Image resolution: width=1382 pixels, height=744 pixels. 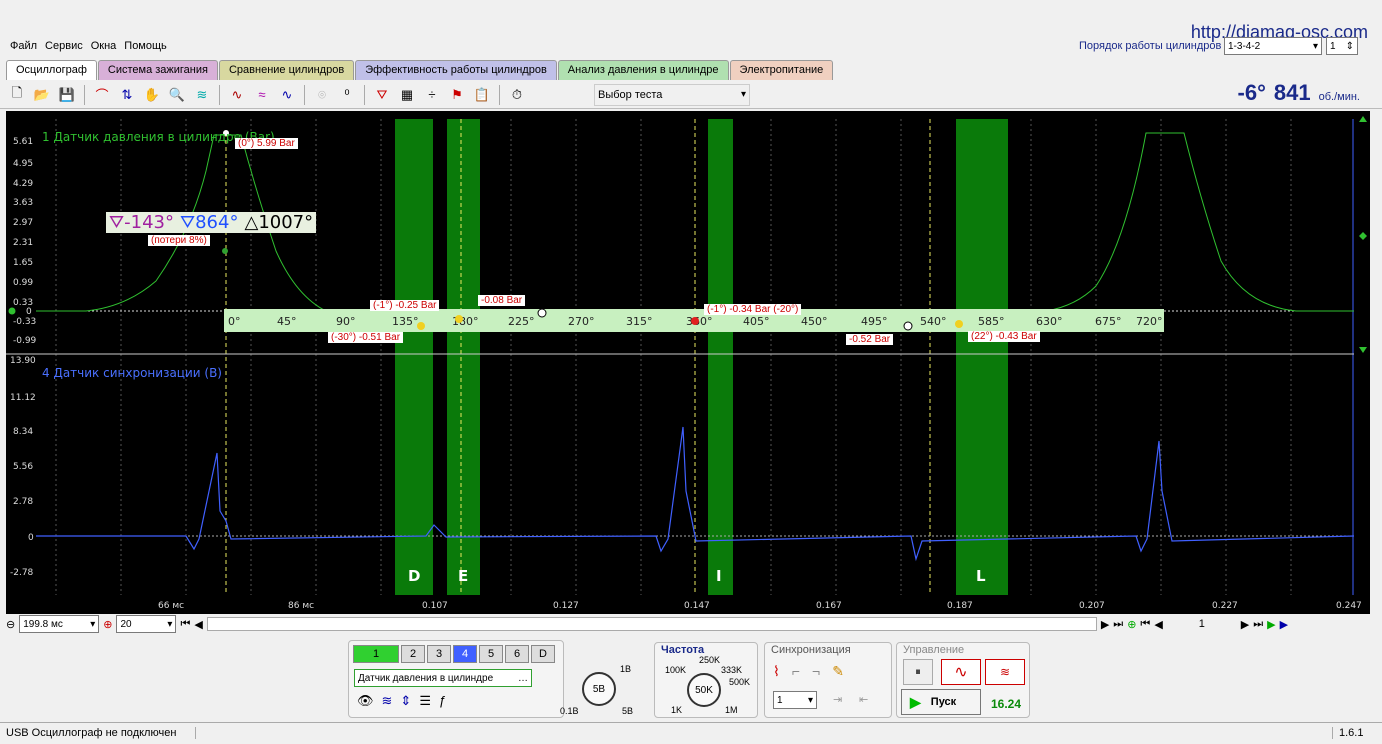 I want to click on tab-ignition: Система зажигания, so click(x=157, y=70).